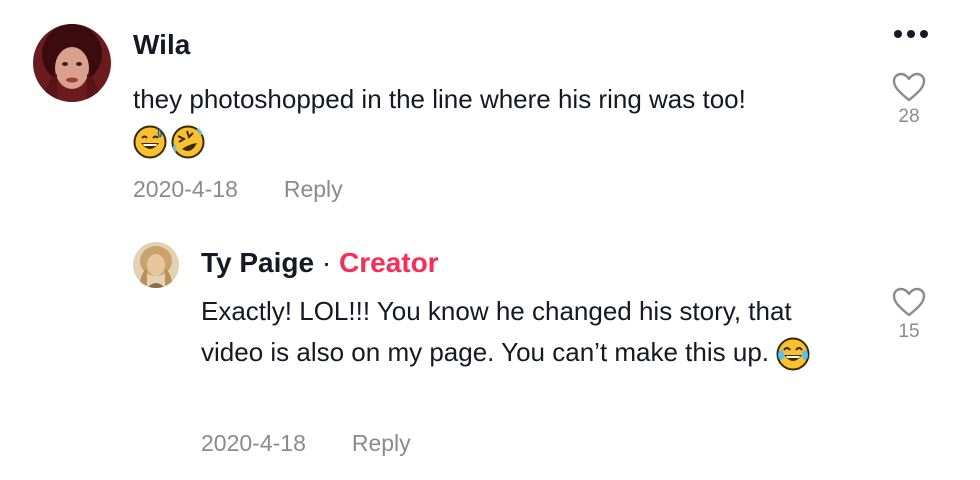  I want to click on reply-meta: 2020-4-18 Reply, so click(306, 443).